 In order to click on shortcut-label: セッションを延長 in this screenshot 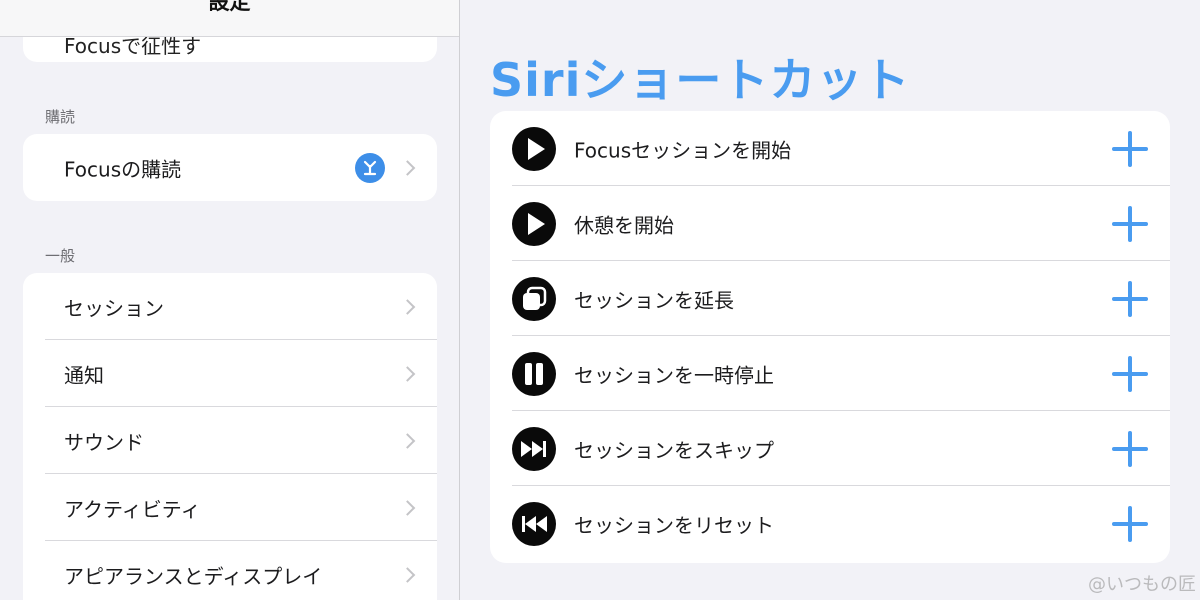, I will do `click(654, 300)`.